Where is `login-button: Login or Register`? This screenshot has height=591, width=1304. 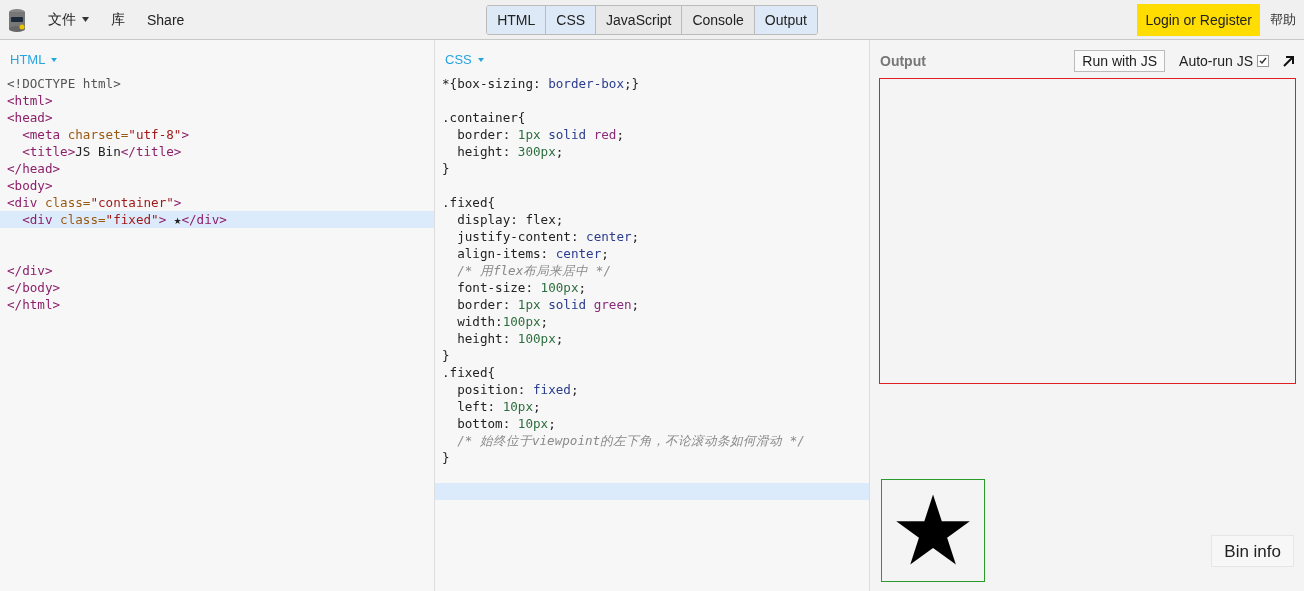 login-button: Login or Register is located at coordinates (1198, 19).